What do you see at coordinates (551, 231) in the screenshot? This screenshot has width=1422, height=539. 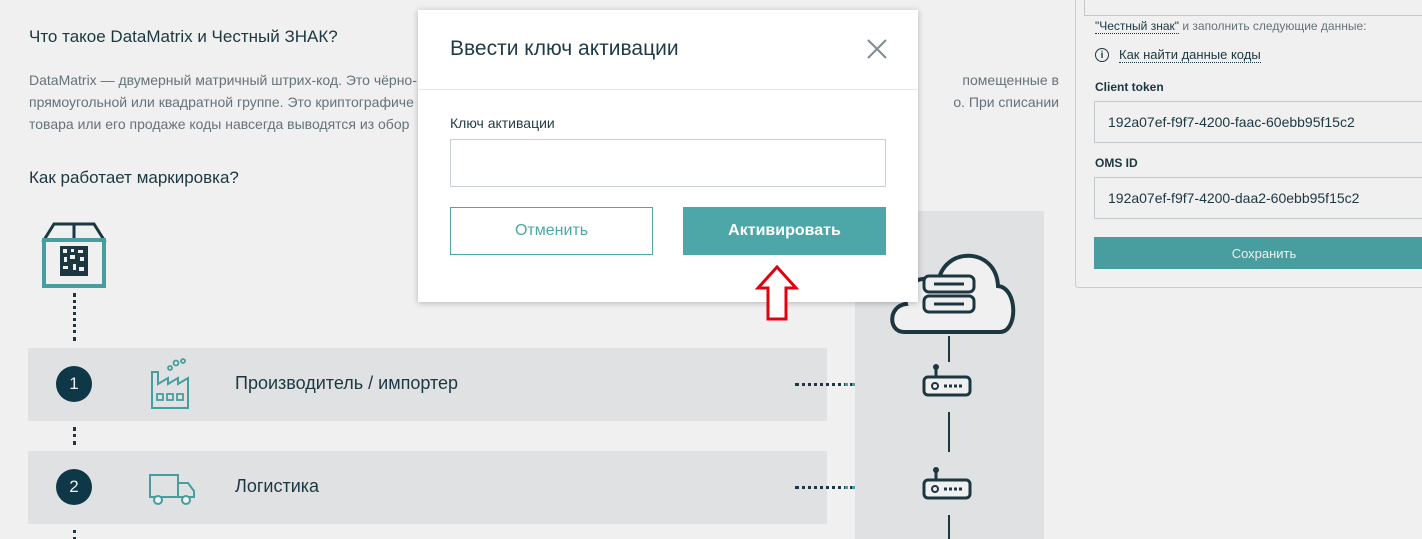 I see `cancel-button: Отменить` at bounding box center [551, 231].